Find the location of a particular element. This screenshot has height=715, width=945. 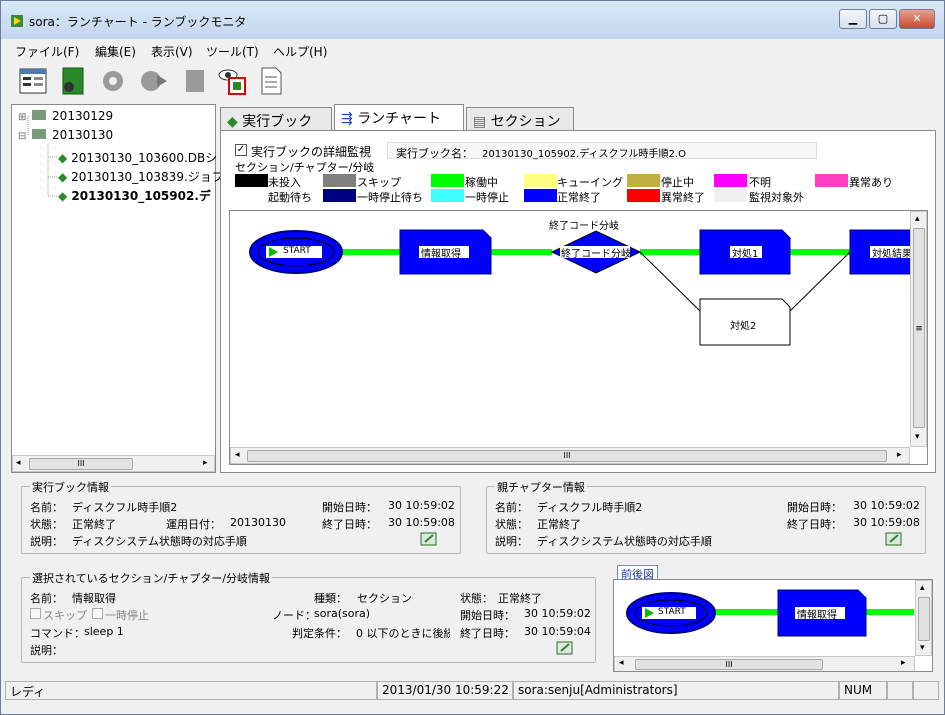

parent-state-value: 正常終了 is located at coordinates (559, 524).